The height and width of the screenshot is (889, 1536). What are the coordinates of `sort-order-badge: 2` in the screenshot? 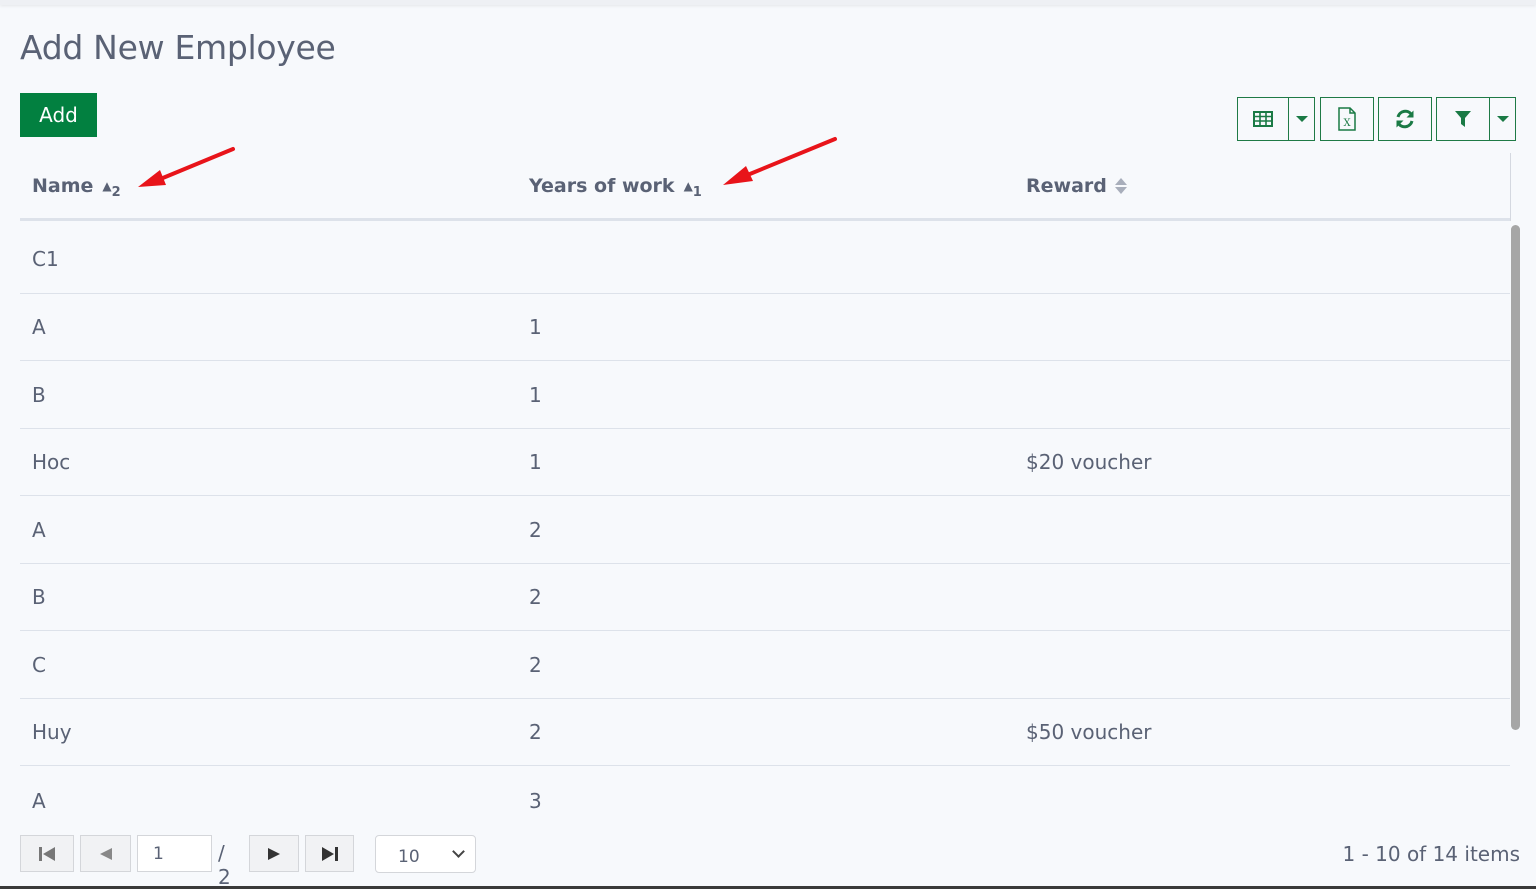 It's located at (116, 193).